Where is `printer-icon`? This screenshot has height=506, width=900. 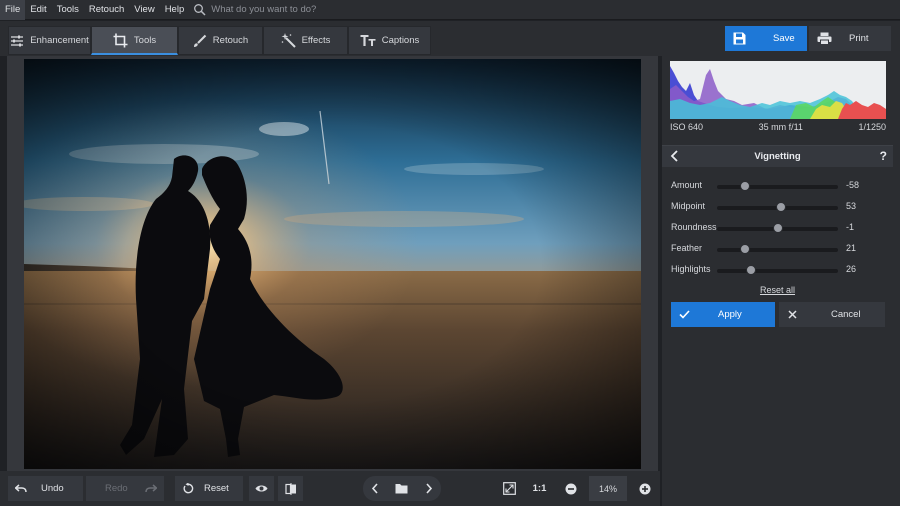 printer-icon is located at coordinates (824, 38).